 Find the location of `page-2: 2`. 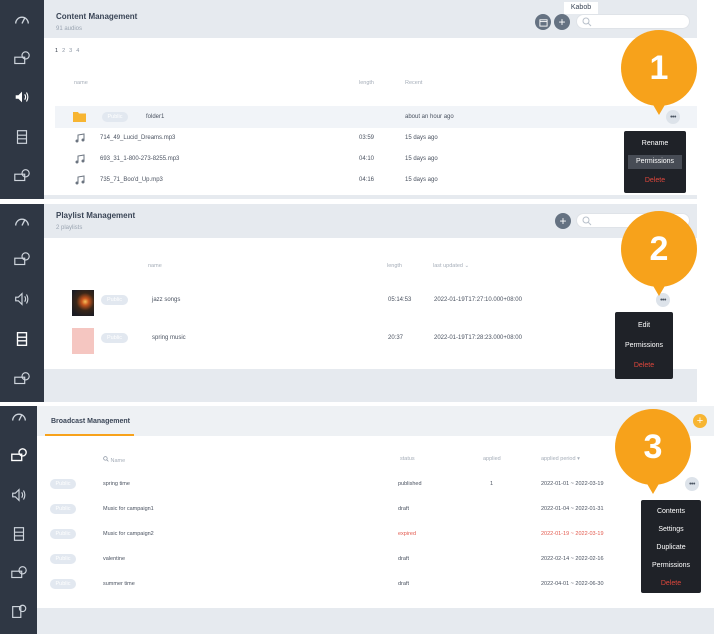

page-2: 2 is located at coordinates (63, 51).